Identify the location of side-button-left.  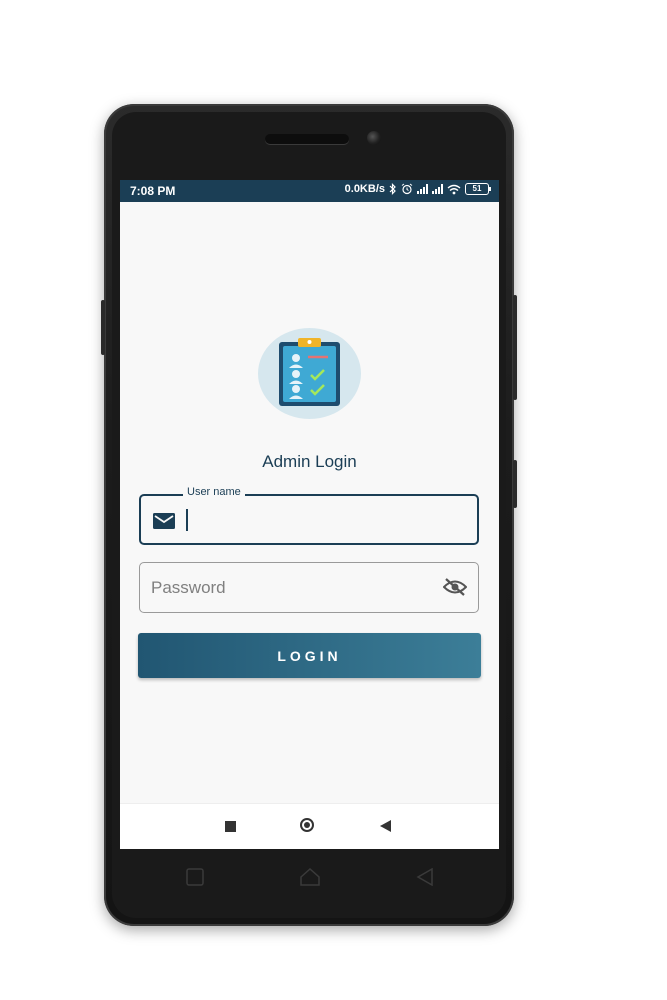
(103, 327).